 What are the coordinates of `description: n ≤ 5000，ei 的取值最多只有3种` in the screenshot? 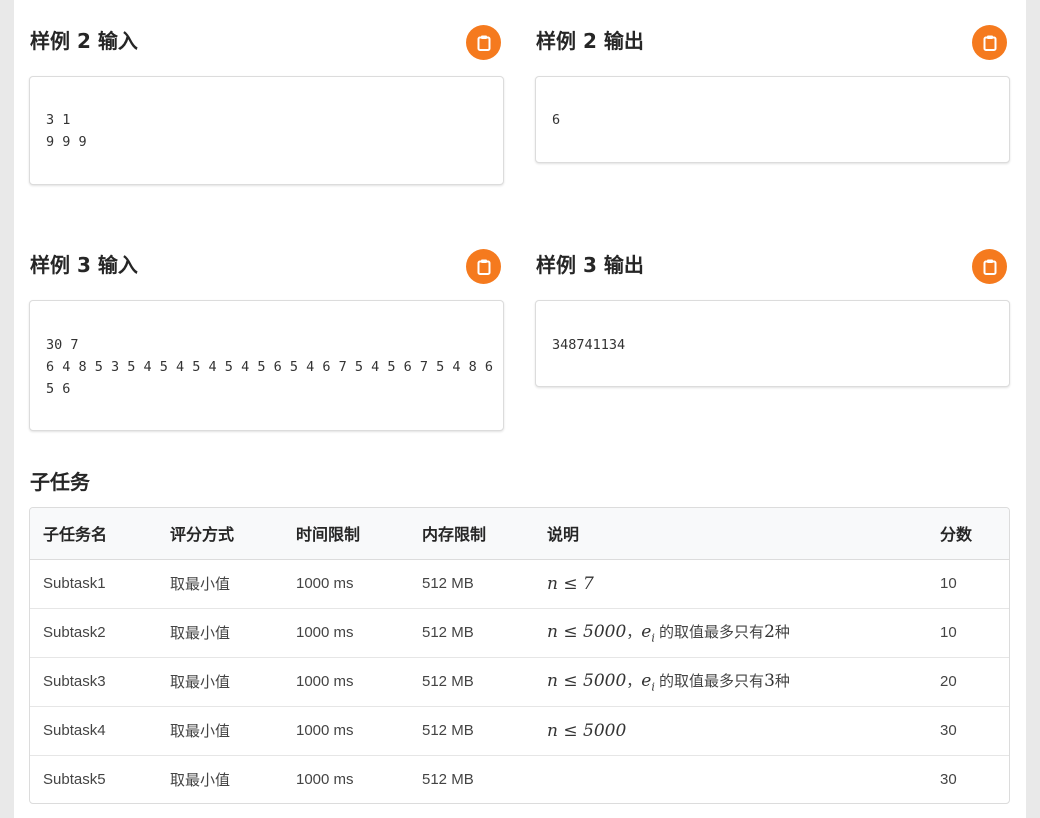 It's located at (730, 681).